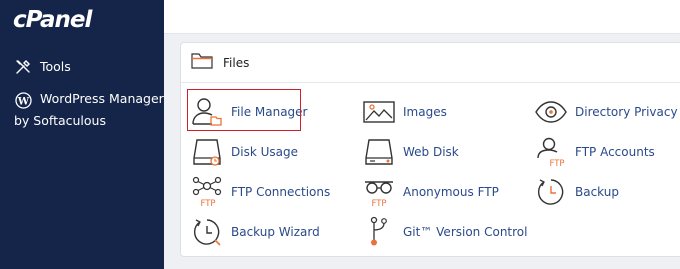 Image resolution: width=680 pixels, height=269 pixels. Describe the element at coordinates (281, 192) in the screenshot. I see `ftp-connections-label: FTP Connections` at that location.